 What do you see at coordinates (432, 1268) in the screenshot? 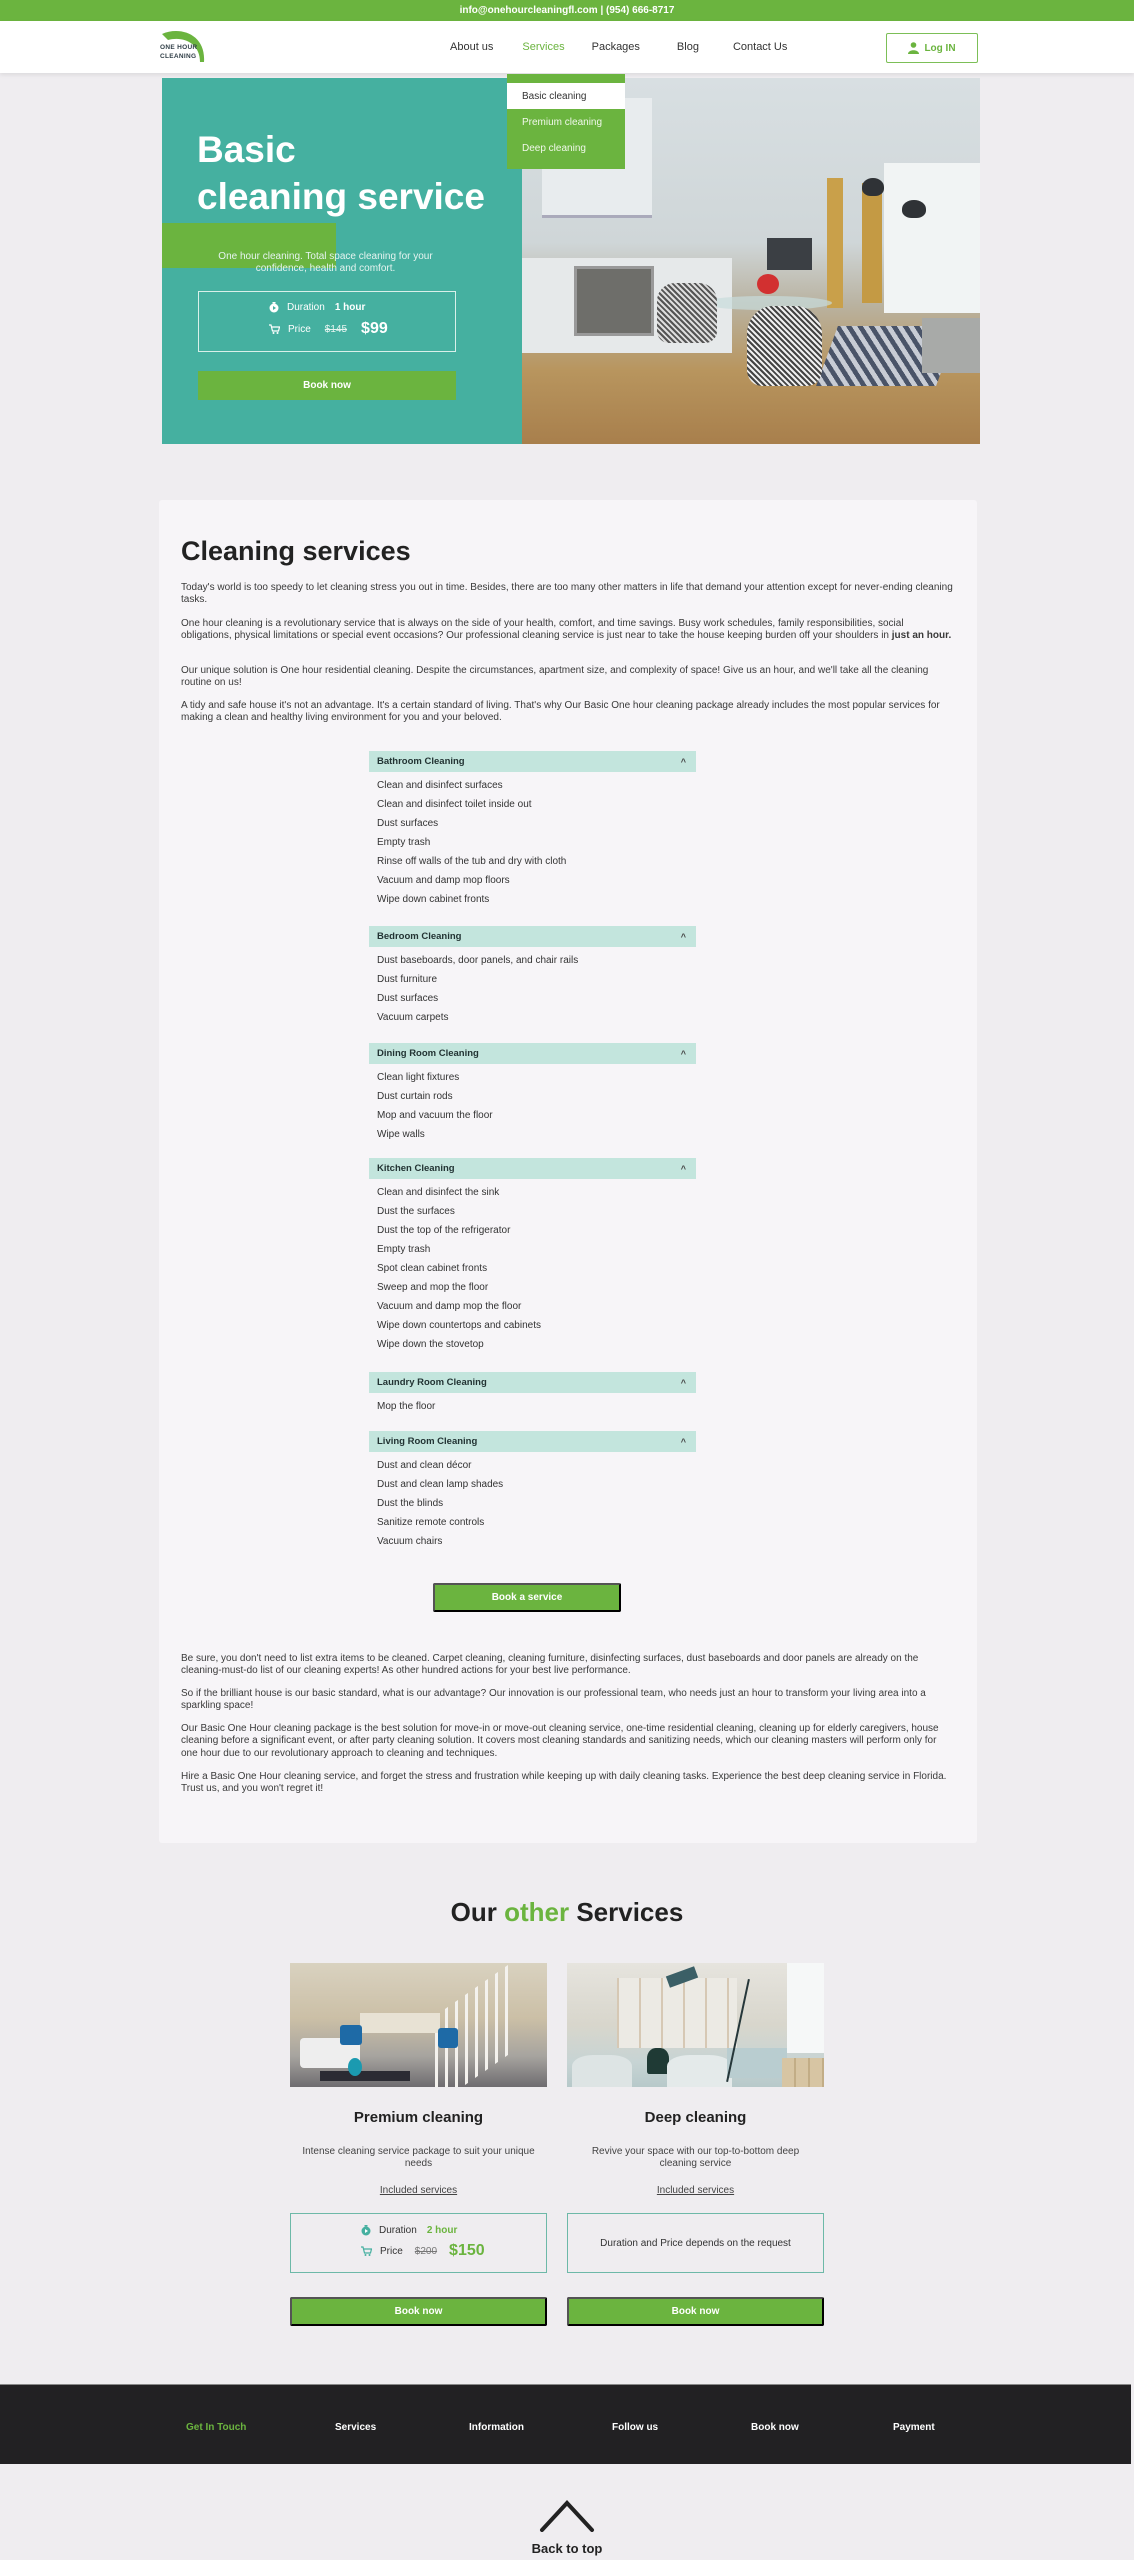
I see `list-item: Spot clean cabinet fronts` at bounding box center [432, 1268].